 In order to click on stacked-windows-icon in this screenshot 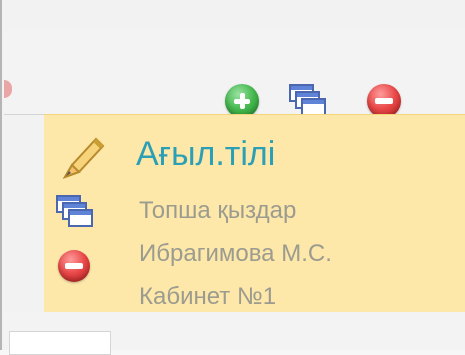, I will do `click(74, 212)`.